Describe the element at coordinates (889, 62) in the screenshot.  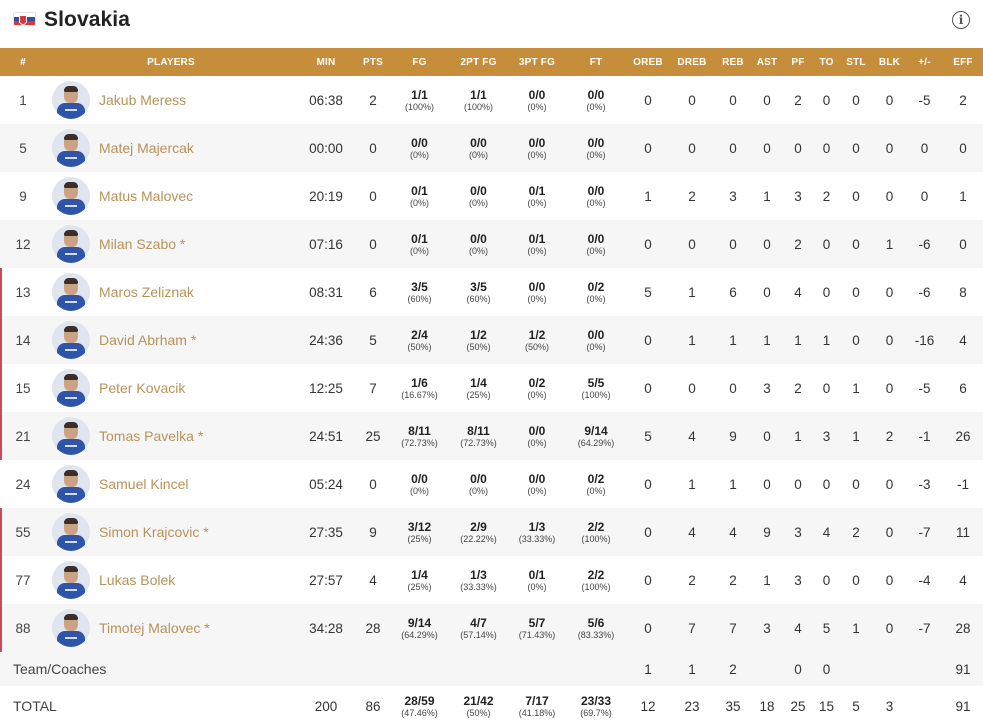
I see `column-header: BLK` at that location.